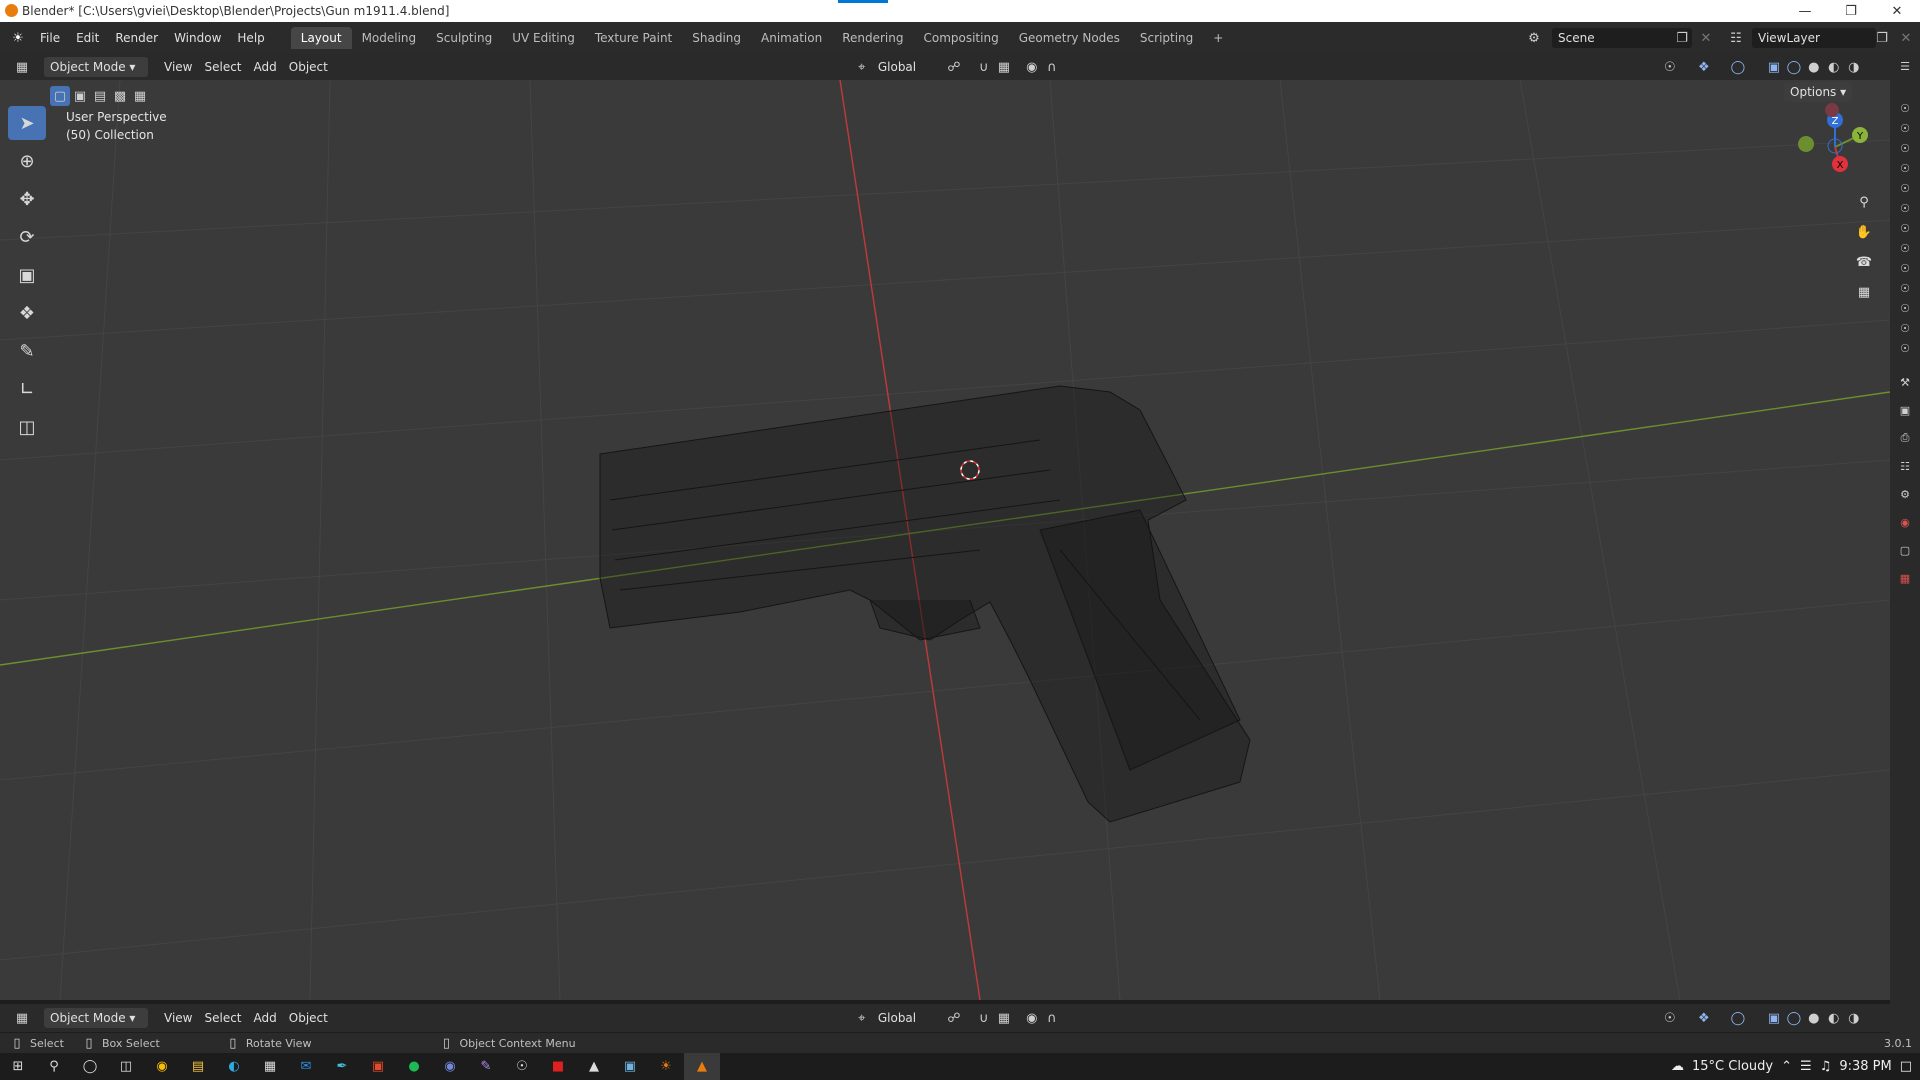 This screenshot has width=1920, height=1080. I want to click on tab-shading: Shading, so click(716, 38).